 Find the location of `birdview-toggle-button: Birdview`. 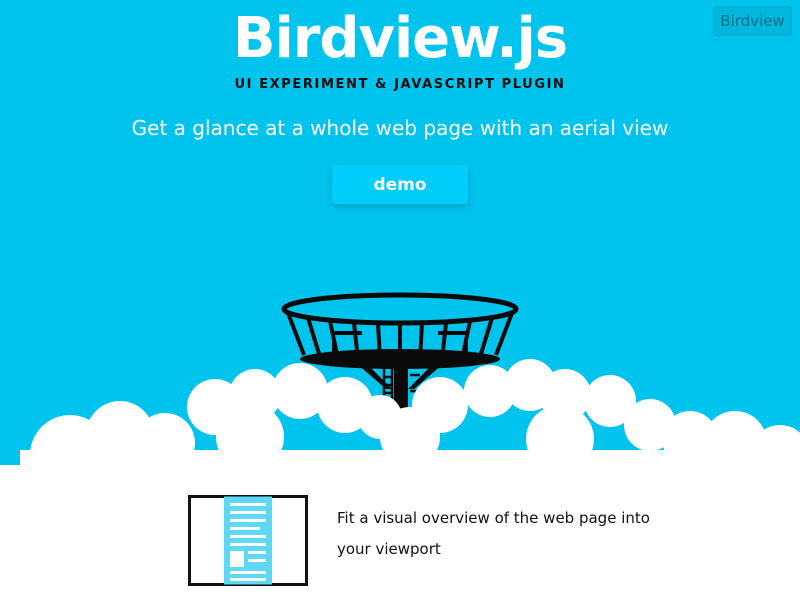

birdview-toggle-button: Birdview is located at coordinates (752, 21).